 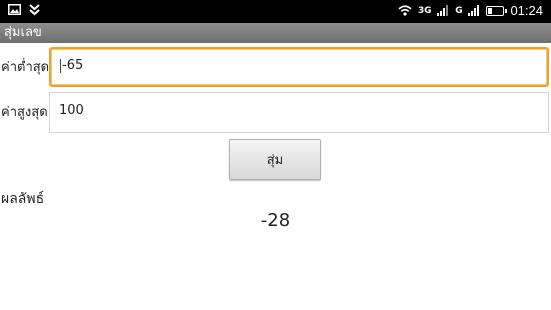 I want to click on result-label: ผลลัพธ์, so click(x=23, y=199).